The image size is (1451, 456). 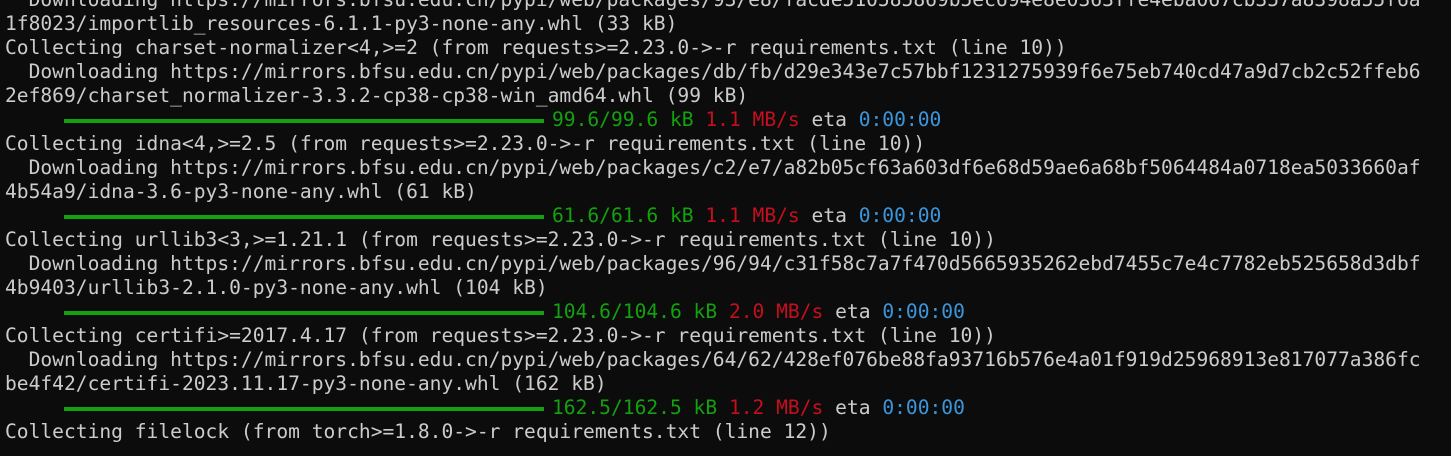 I want to click on download-progress: 104.6/104.6 kB 2.0 MB/s eta 0:00:00, so click(x=728, y=312).